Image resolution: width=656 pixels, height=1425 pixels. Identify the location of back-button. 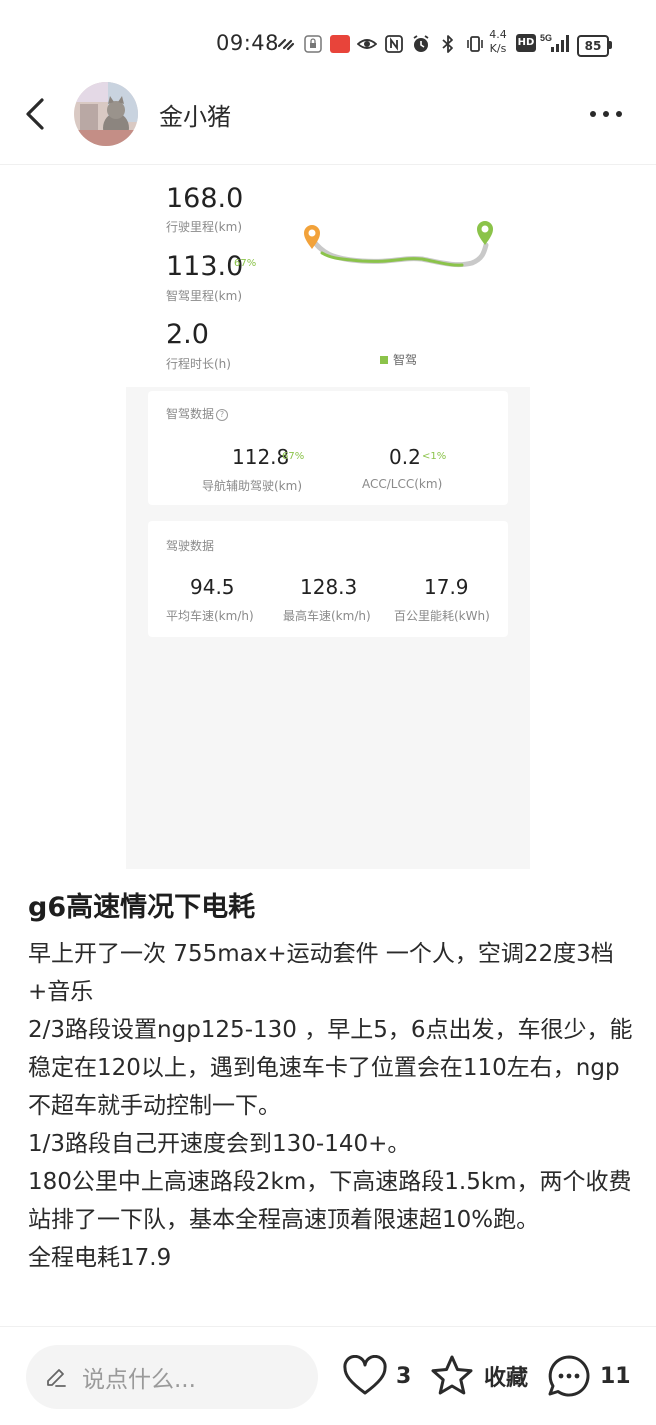
(38, 114).